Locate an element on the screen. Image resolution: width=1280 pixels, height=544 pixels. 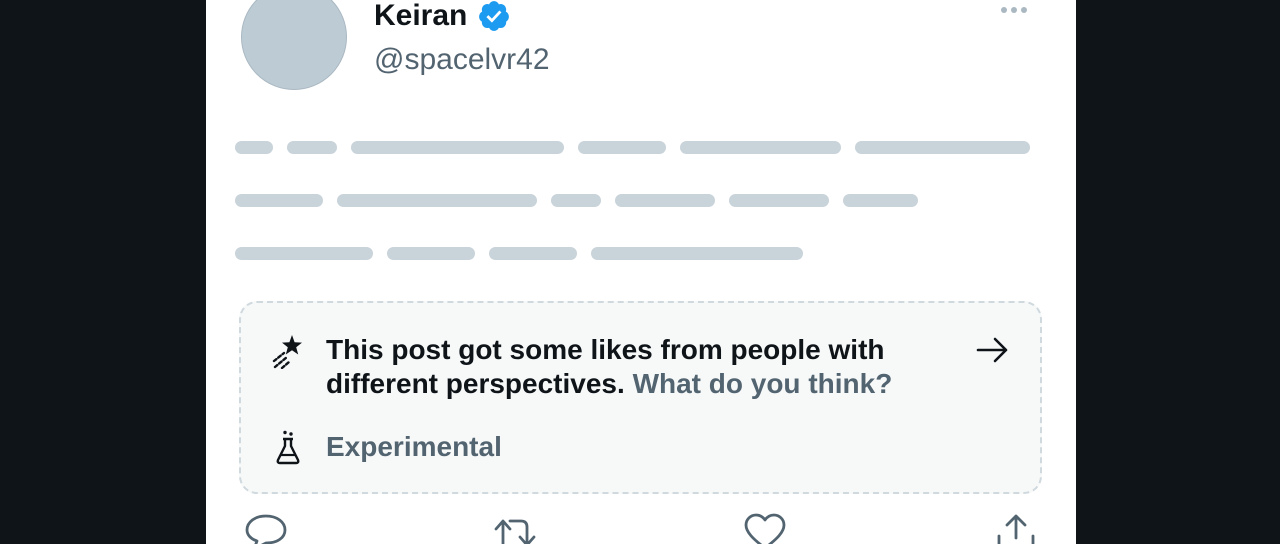
author-row: Keiran is located at coordinates (442, 17).